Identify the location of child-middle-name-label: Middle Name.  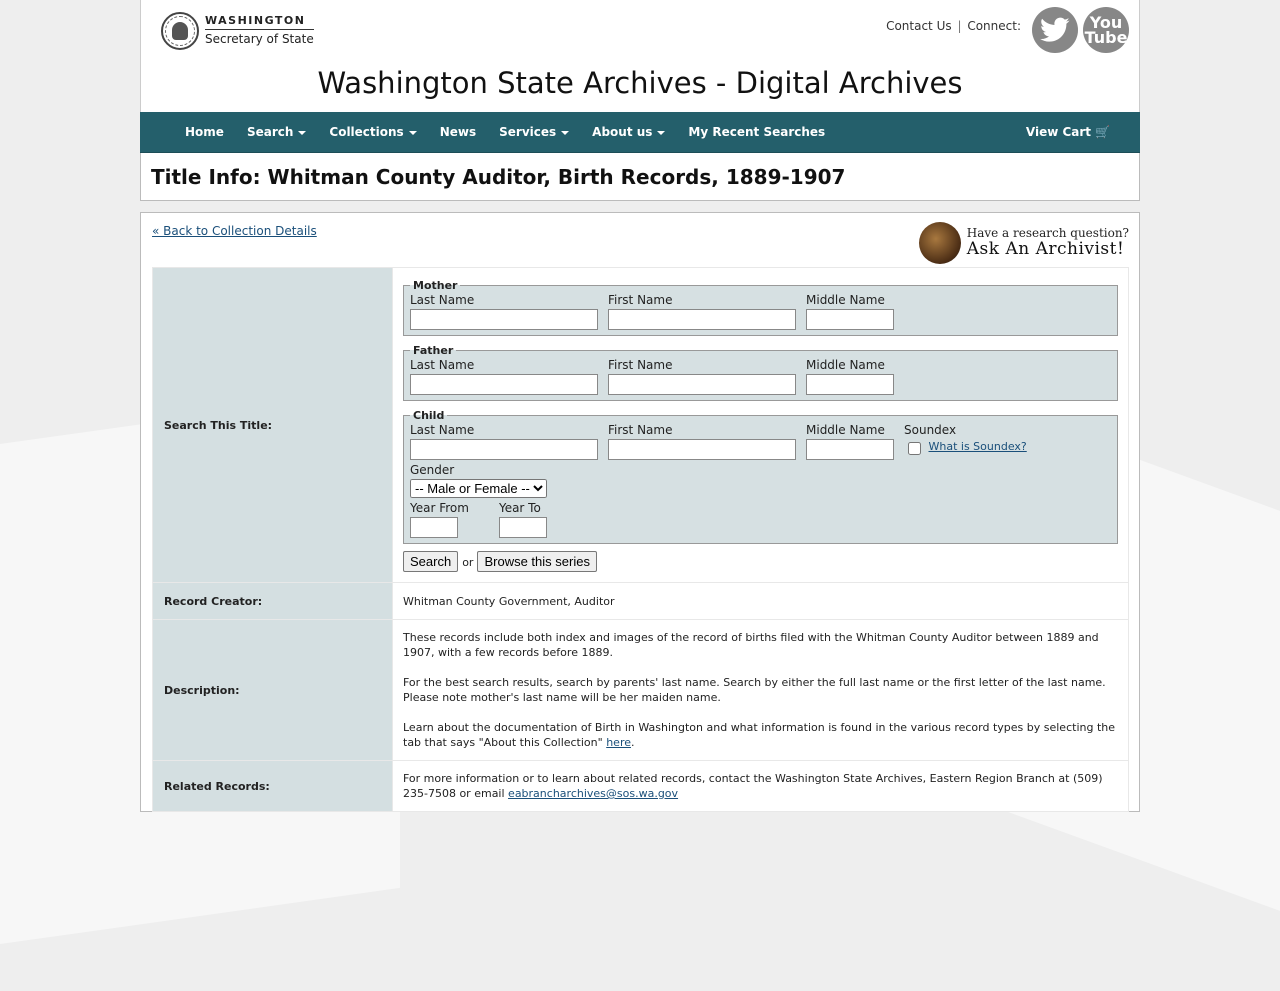
(845, 430).